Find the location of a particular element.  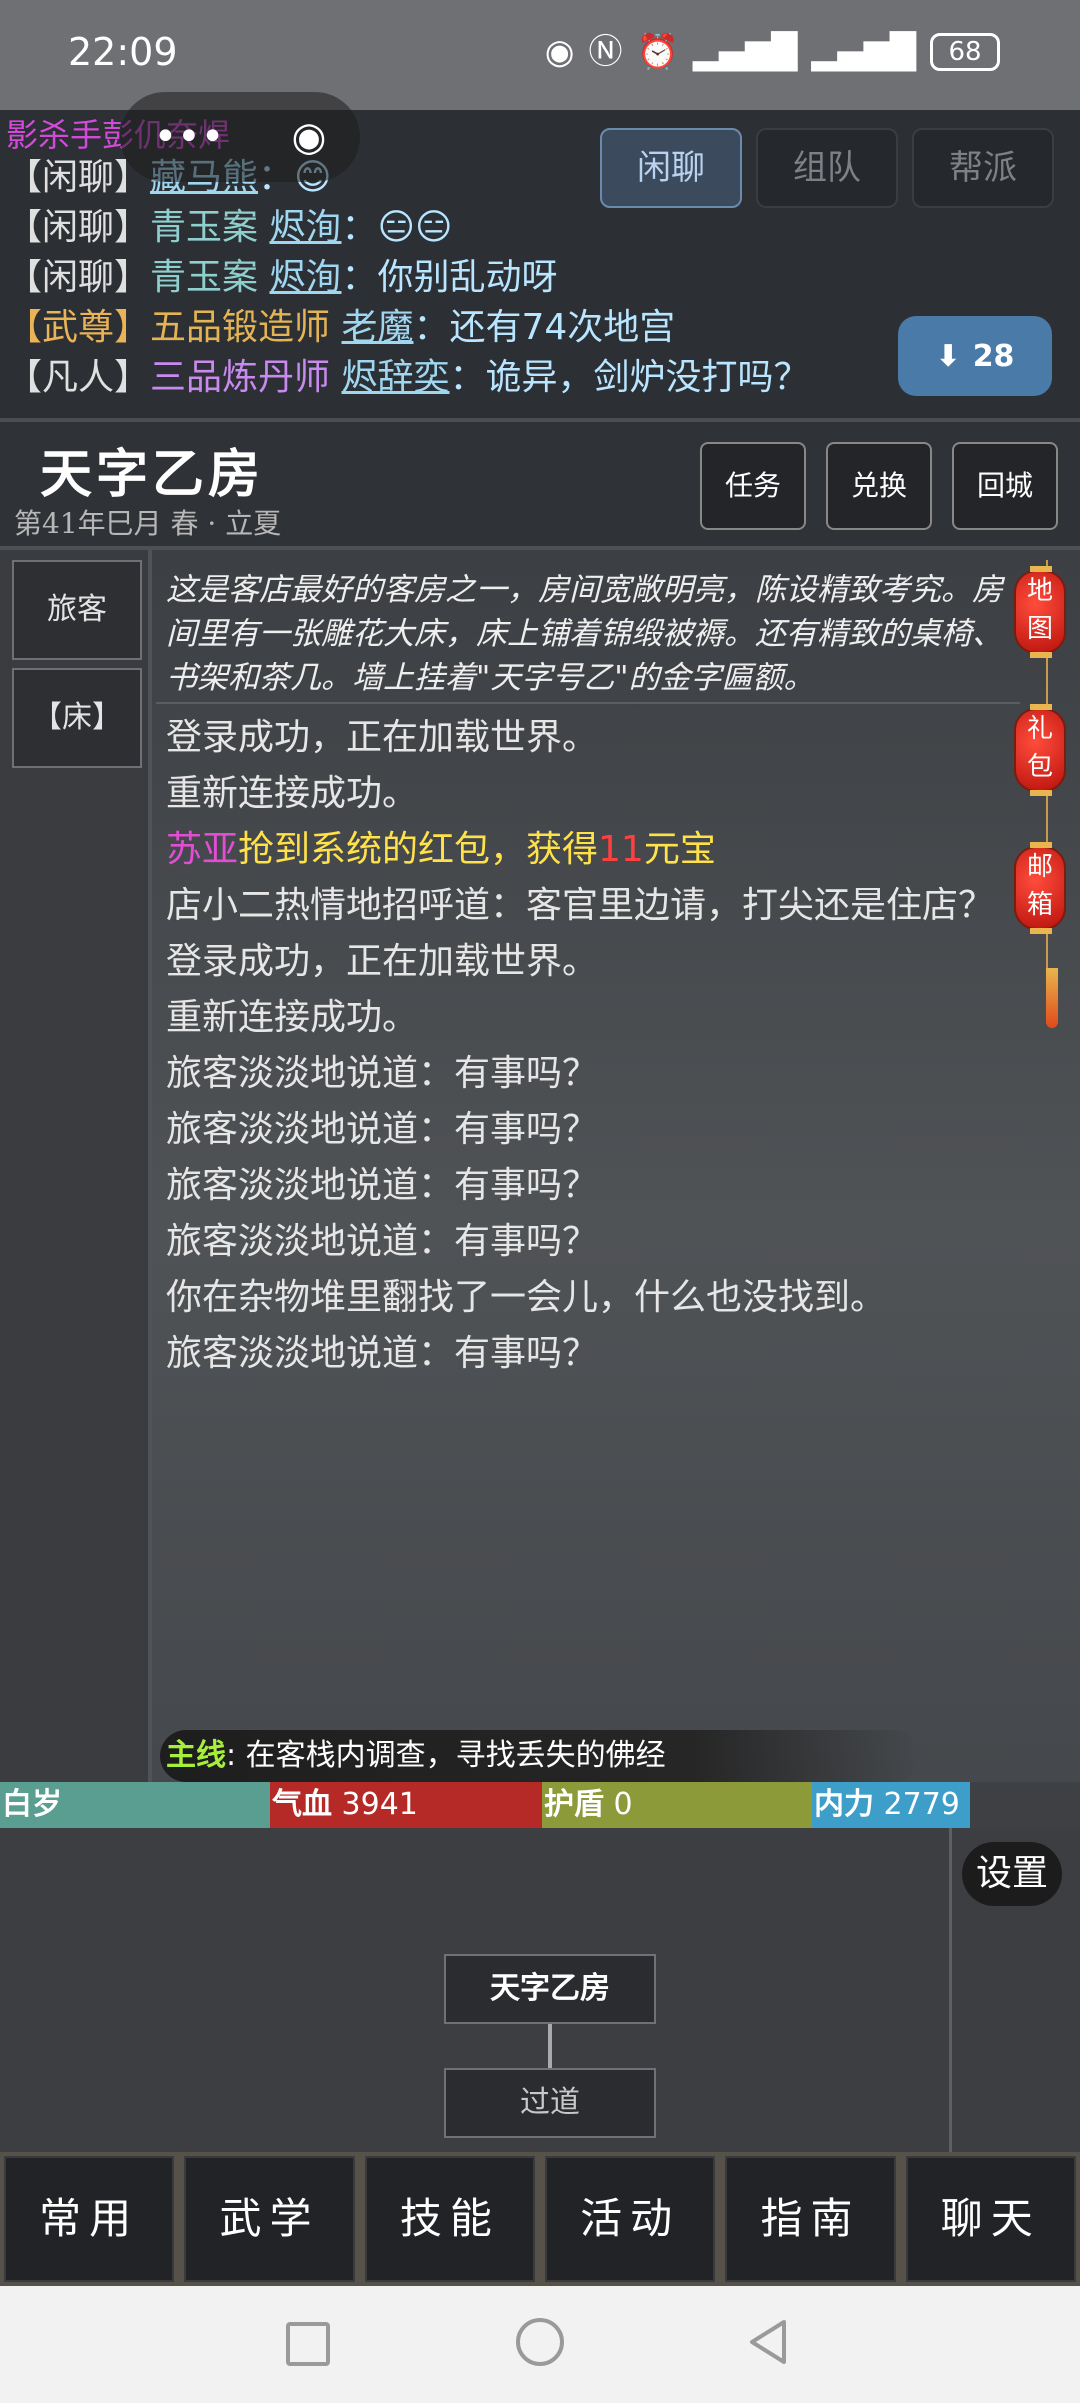

miniprogram-capsule: ••• ◉ is located at coordinates (240, 137).